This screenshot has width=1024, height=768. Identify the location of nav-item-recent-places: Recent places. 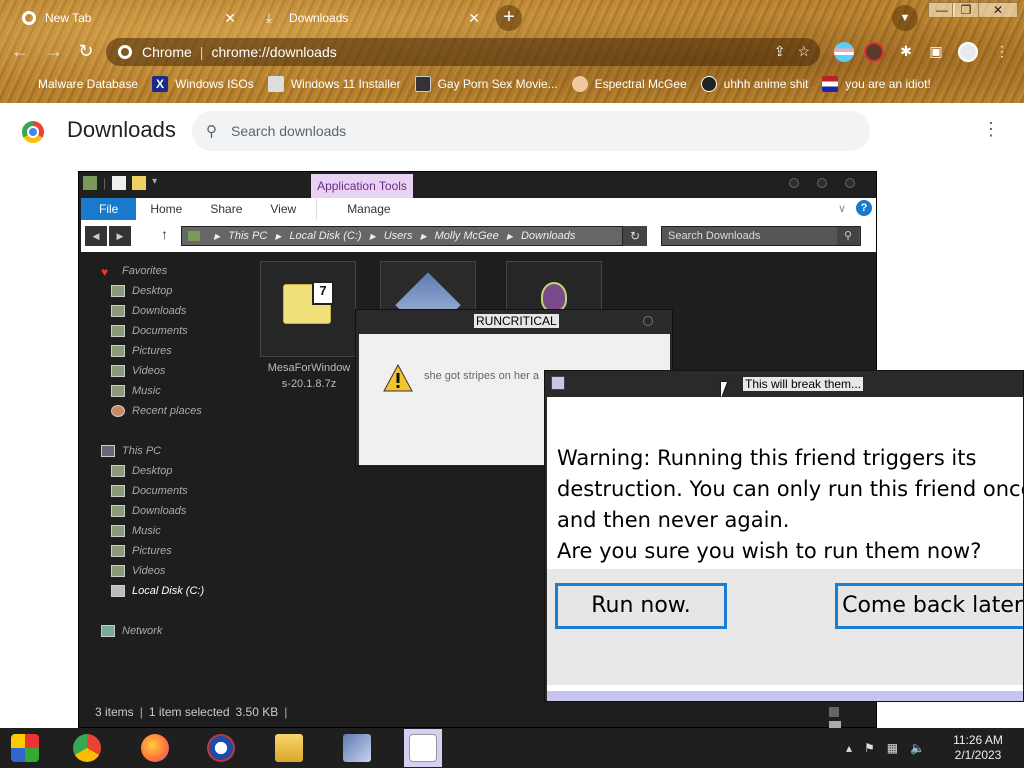
(156, 411).